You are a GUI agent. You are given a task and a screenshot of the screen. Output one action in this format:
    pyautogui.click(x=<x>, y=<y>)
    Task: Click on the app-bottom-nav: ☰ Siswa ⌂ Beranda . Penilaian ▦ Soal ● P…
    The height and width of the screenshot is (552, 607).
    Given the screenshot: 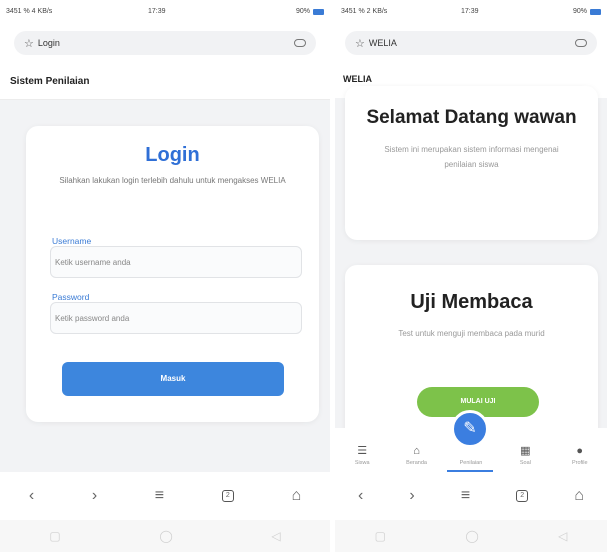 What is the action you would take?
    pyautogui.click(x=471, y=441)
    